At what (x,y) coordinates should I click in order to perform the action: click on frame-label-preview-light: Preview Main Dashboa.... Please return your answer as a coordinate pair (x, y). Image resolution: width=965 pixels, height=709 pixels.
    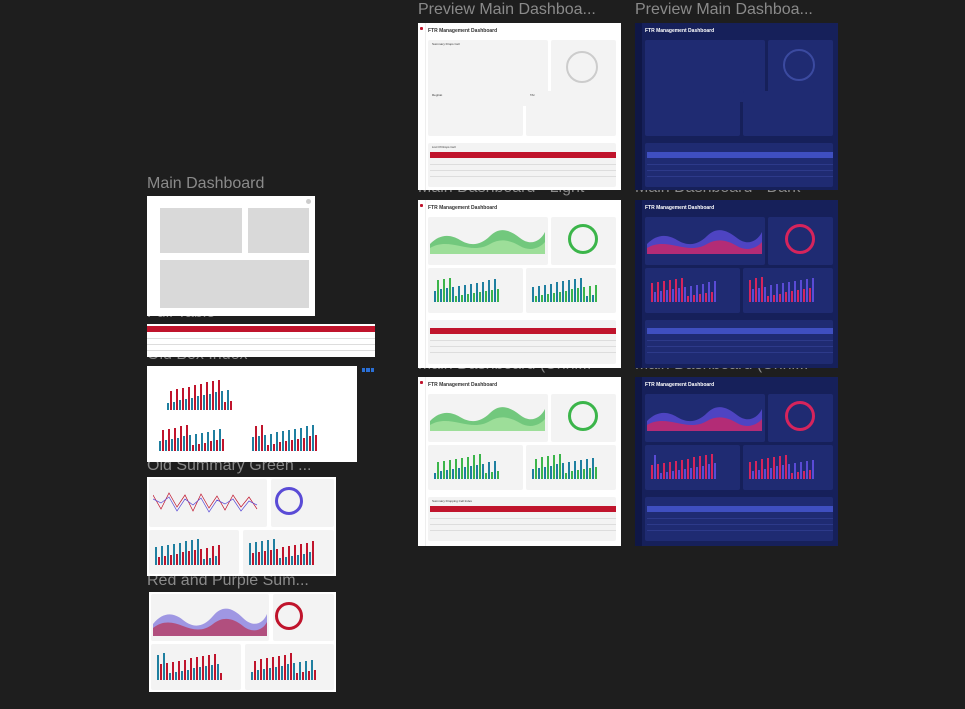
    Looking at the image, I should click on (516, 10).